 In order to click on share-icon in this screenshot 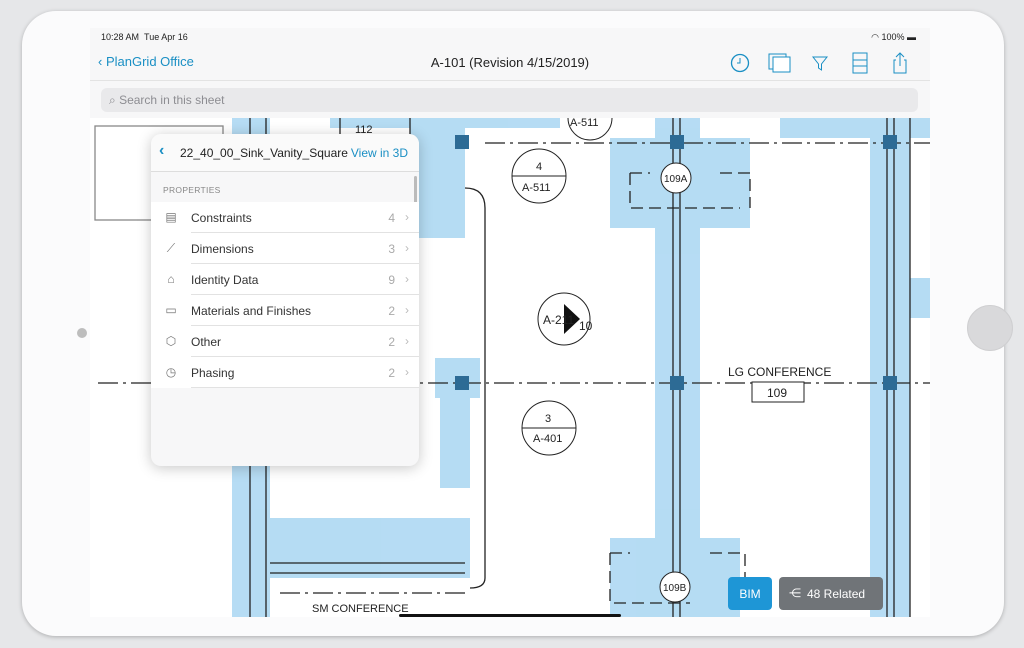, I will do `click(900, 63)`.